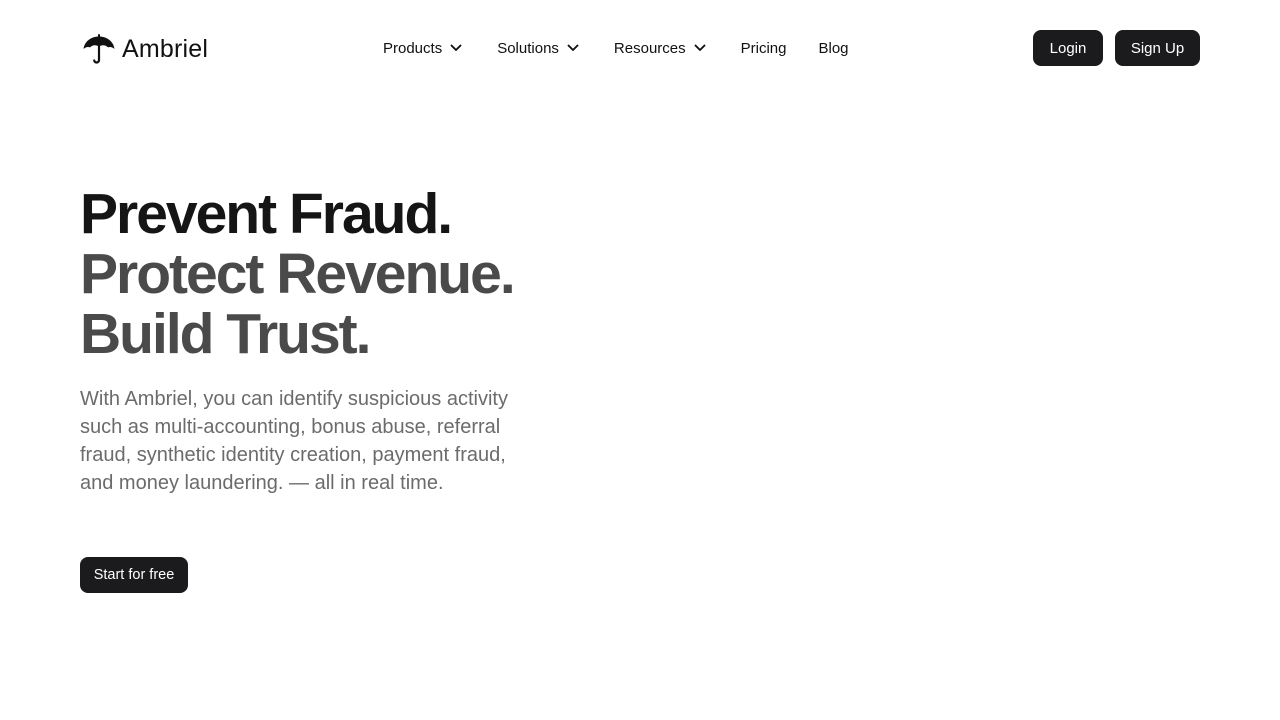  What do you see at coordinates (1068, 48) in the screenshot?
I see `login-button: Login` at bounding box center [1068, 48].